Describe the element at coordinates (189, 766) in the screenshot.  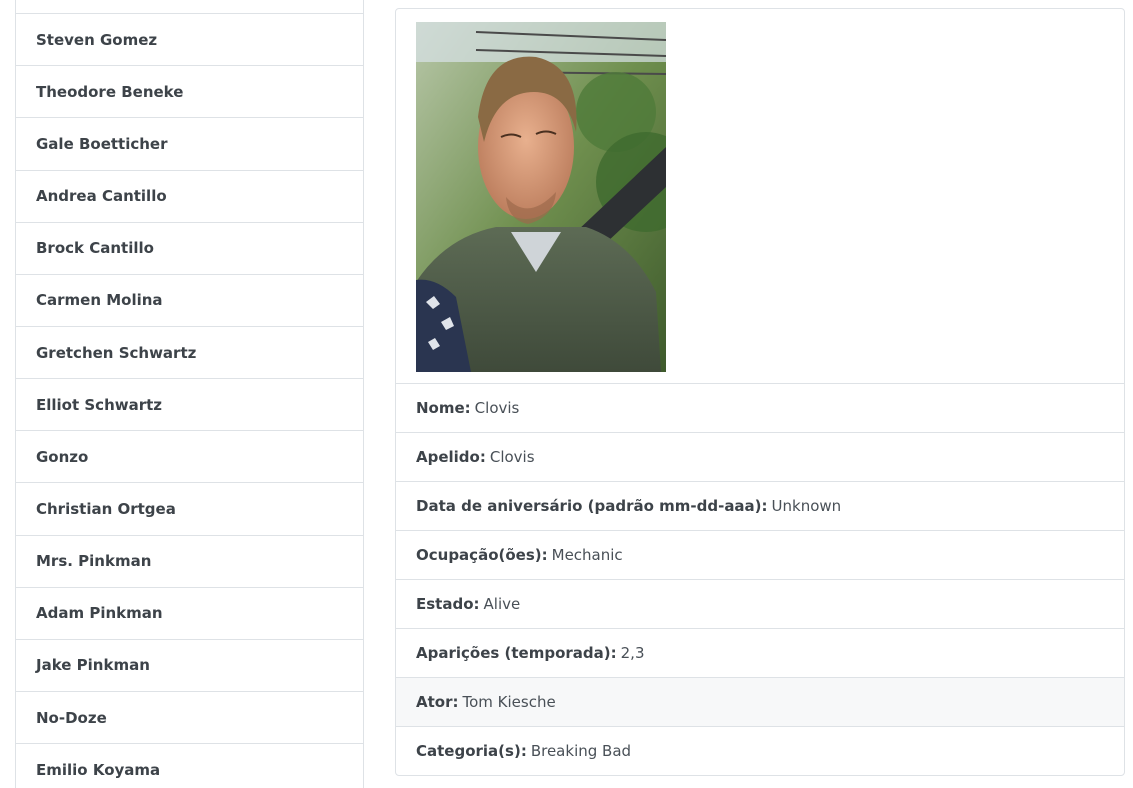
I see `list-item: Emilio Koyama` at that location.